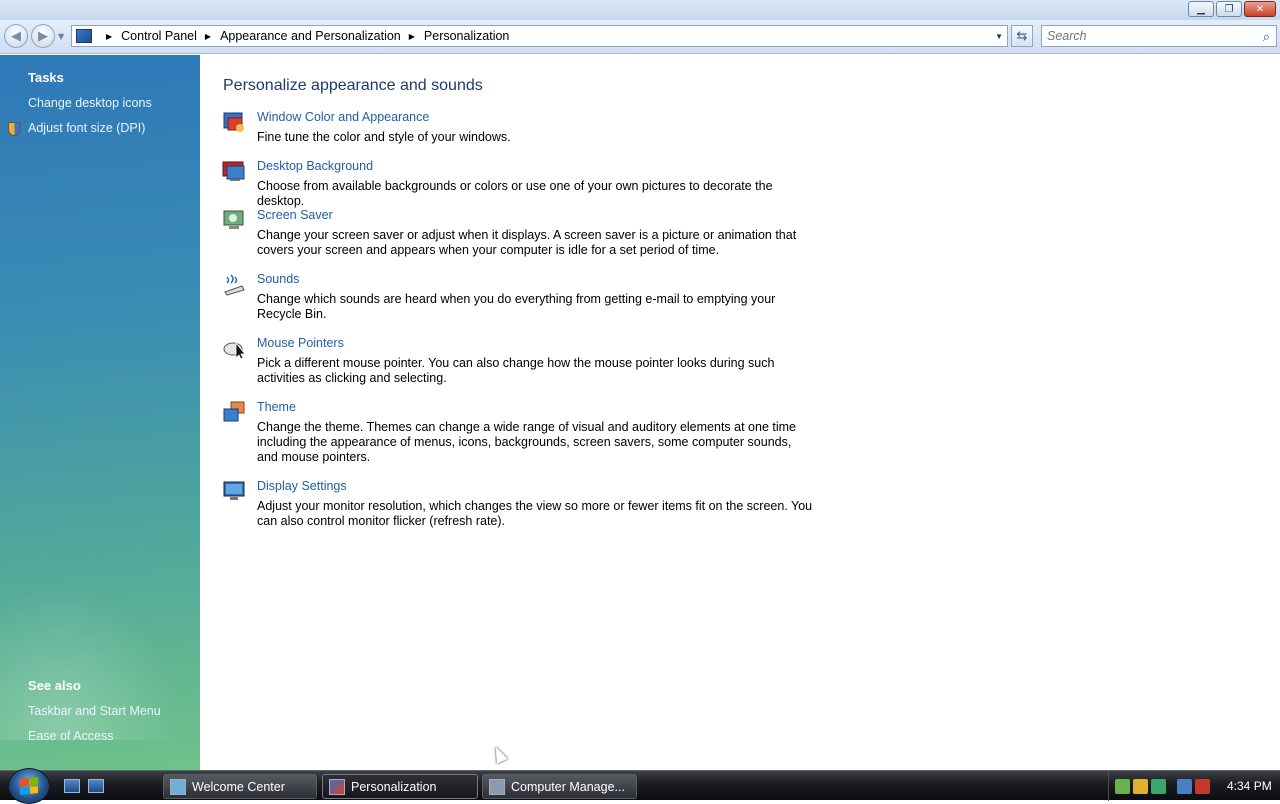  I want to click on back-arrow-icon: ◀, so click(16, 36).